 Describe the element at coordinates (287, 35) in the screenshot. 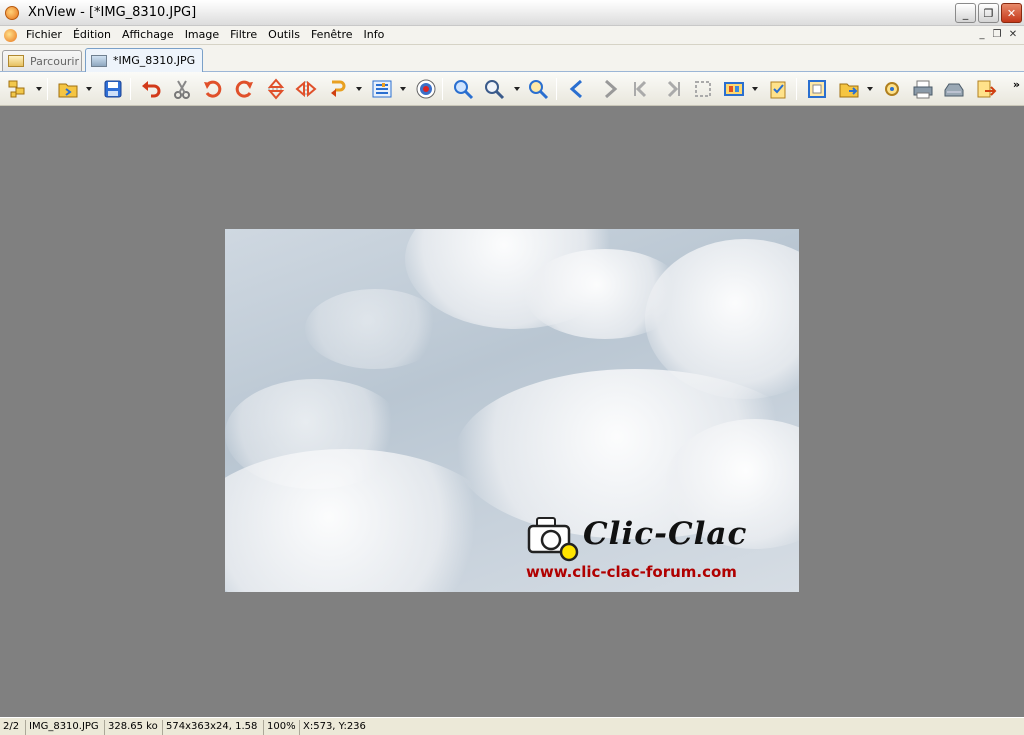

I see `menu-outils: Outils` at that location.